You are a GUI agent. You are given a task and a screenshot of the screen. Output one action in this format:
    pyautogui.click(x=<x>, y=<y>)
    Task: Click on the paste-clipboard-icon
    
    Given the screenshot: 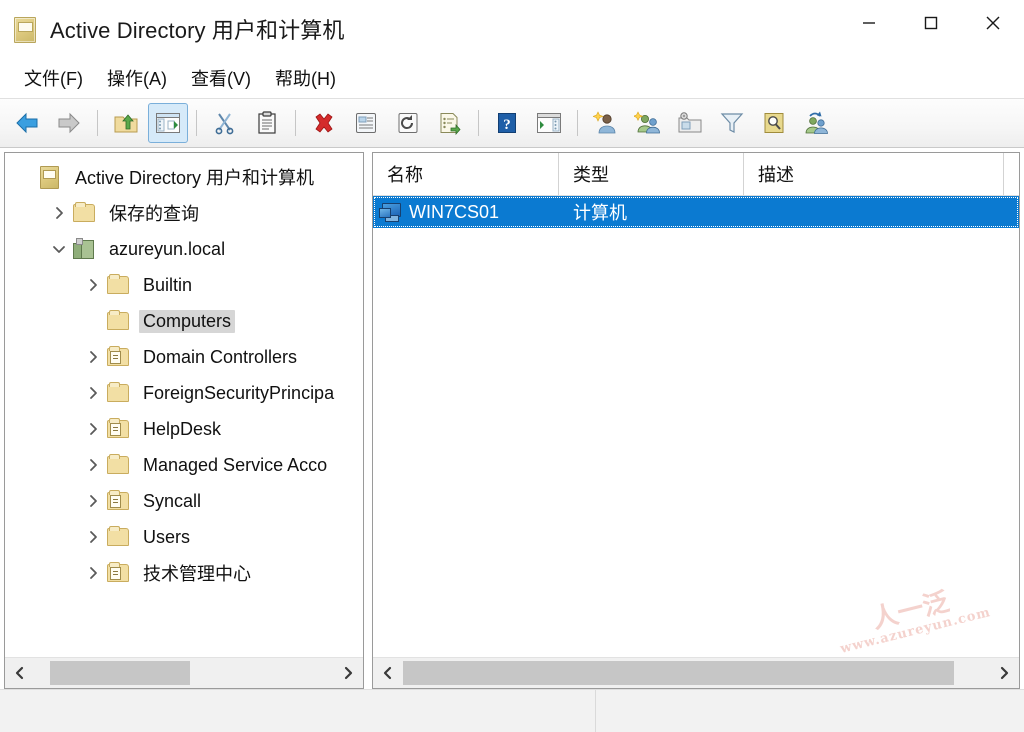 What is the action you would take?
    pyautogui.click(x=267, y=122)
    